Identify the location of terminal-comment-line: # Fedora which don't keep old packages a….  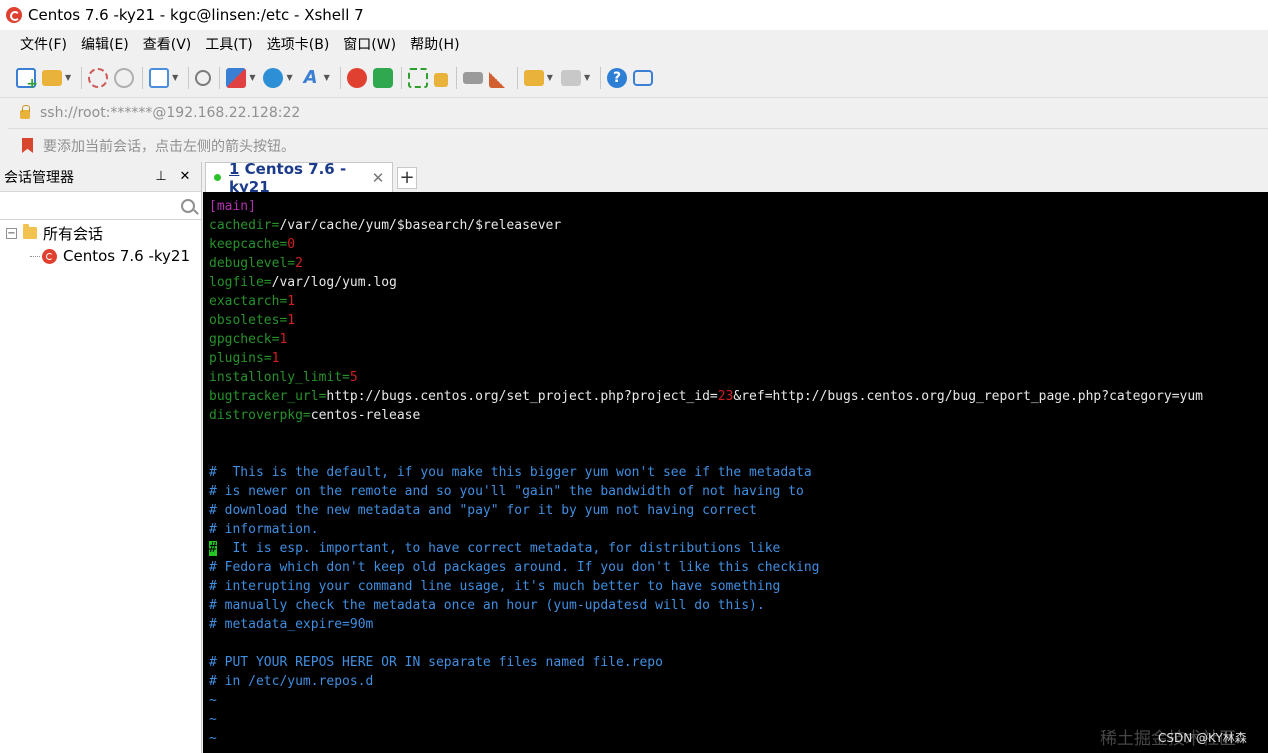
(514, 567).